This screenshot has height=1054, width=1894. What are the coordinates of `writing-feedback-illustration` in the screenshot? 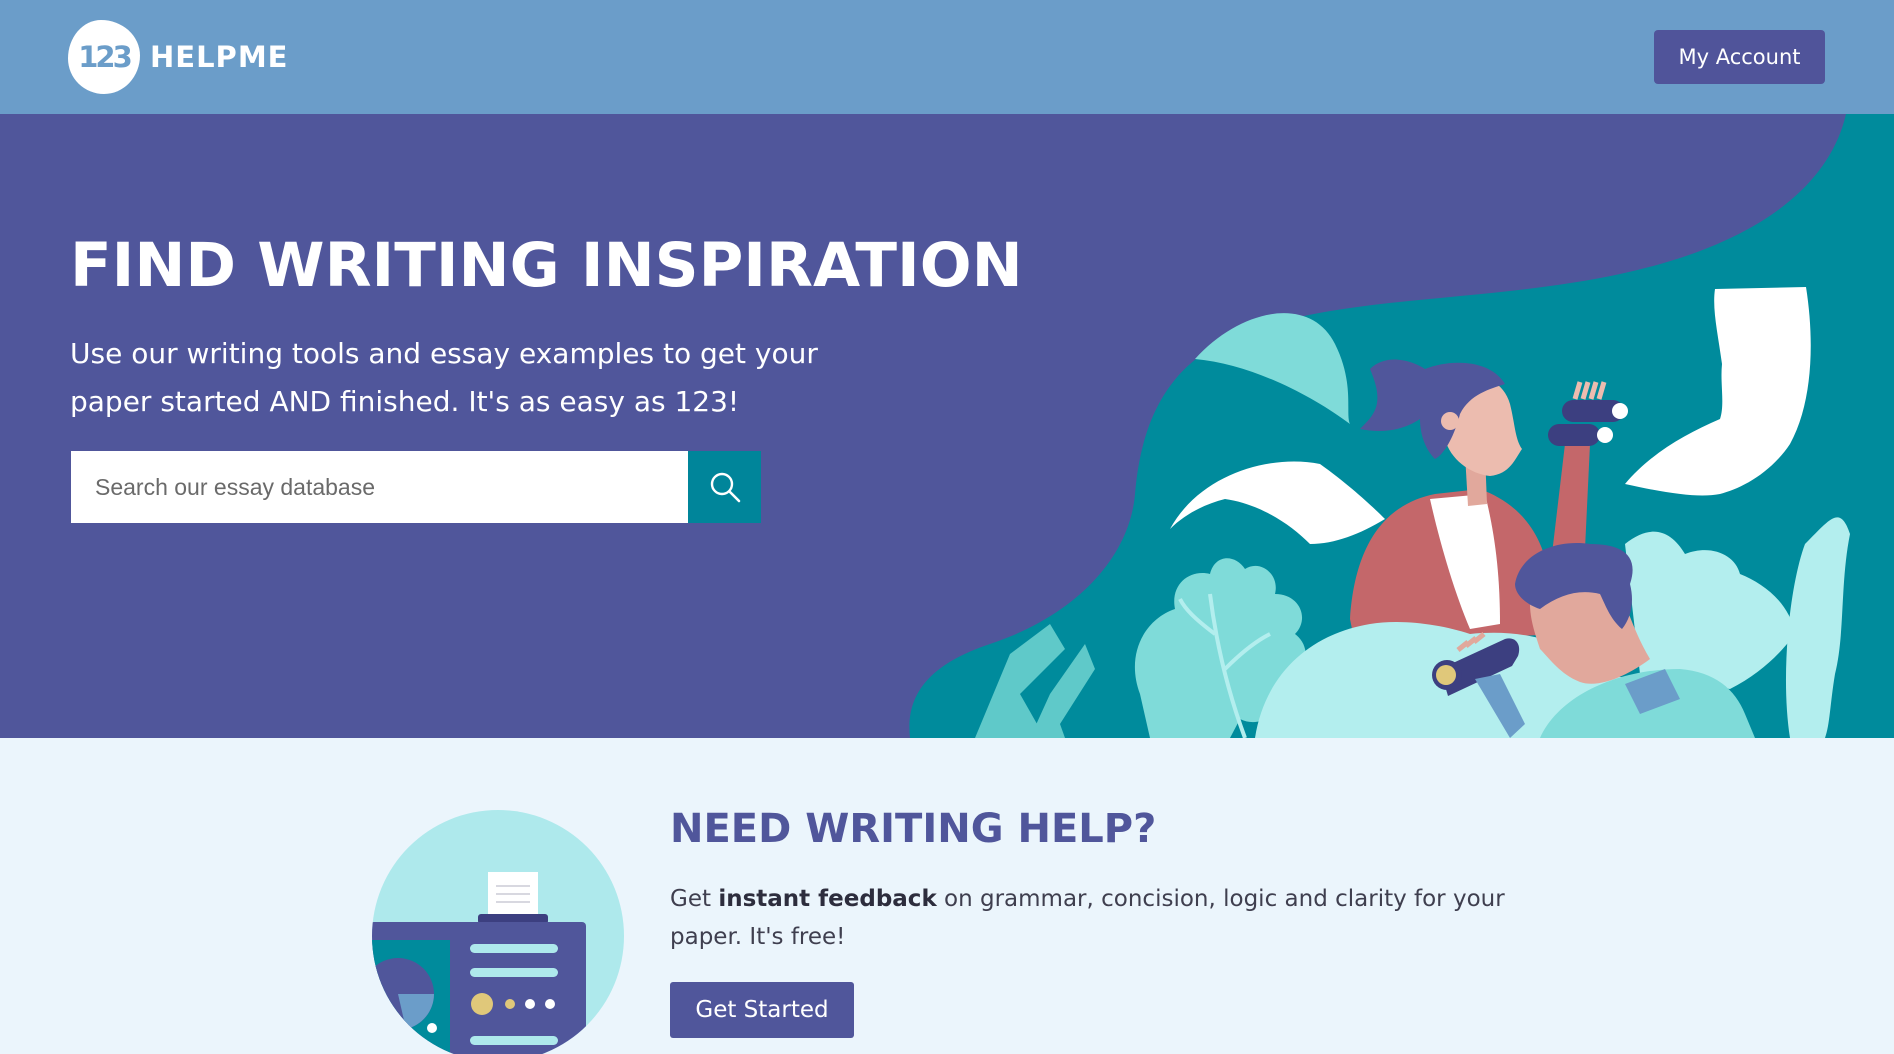 It's located at (498, 932).